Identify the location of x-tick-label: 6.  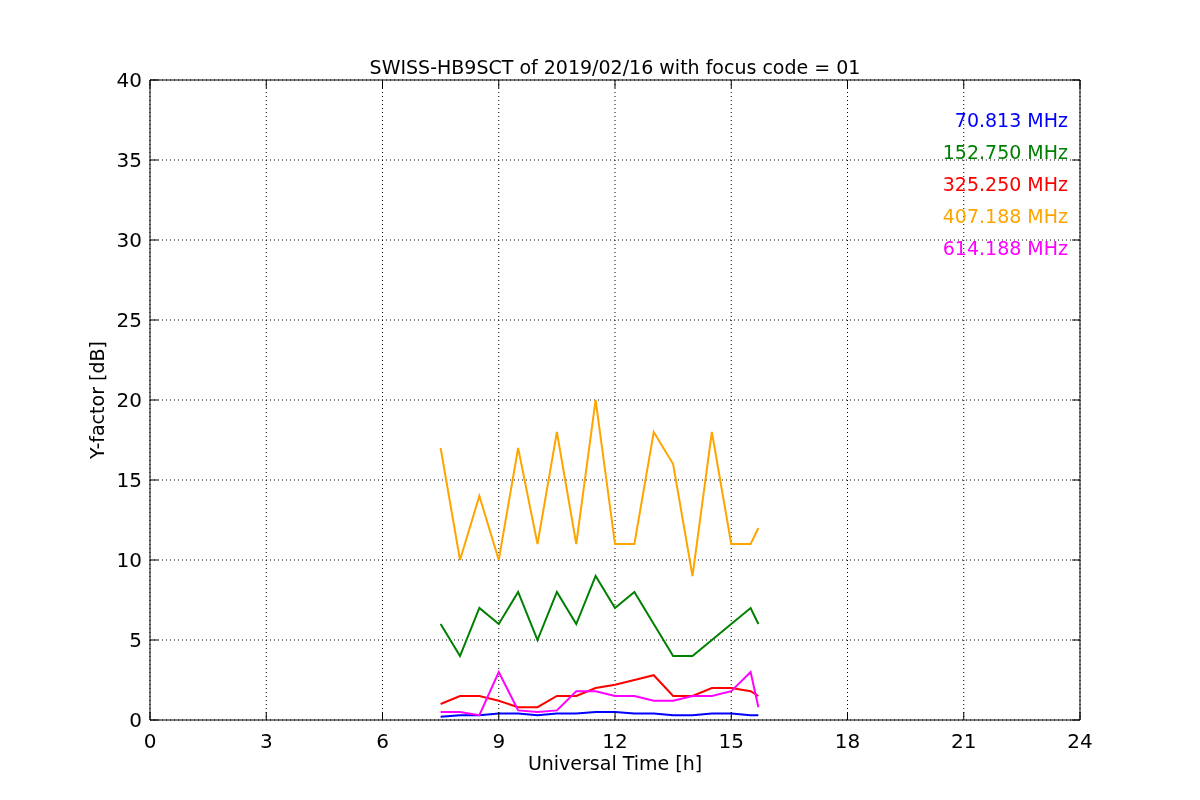
(382, 741).